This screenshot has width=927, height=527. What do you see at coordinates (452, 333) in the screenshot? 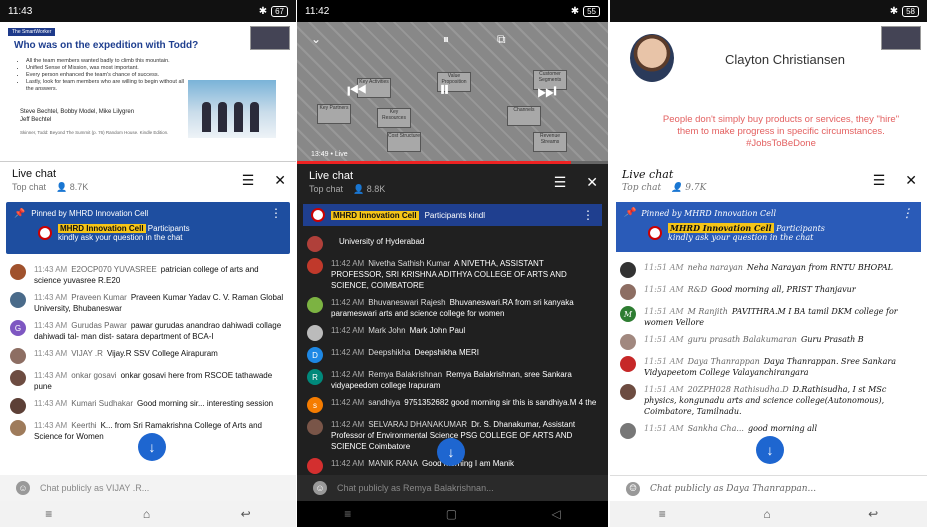
I see `chat-message: 11:42 AM Mark John Mark John Paul` at bounding box center [452, 333].